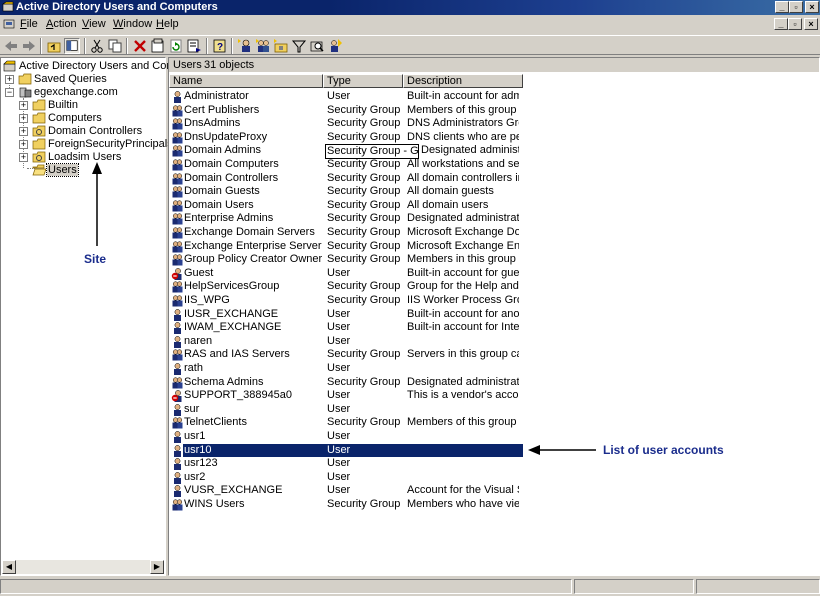 Image resolution: width=820 pixels, height=596 pixels. Describe the element at coordinates (494, 464) in the screenshot. I see `table-row: usr123 User` at that location.